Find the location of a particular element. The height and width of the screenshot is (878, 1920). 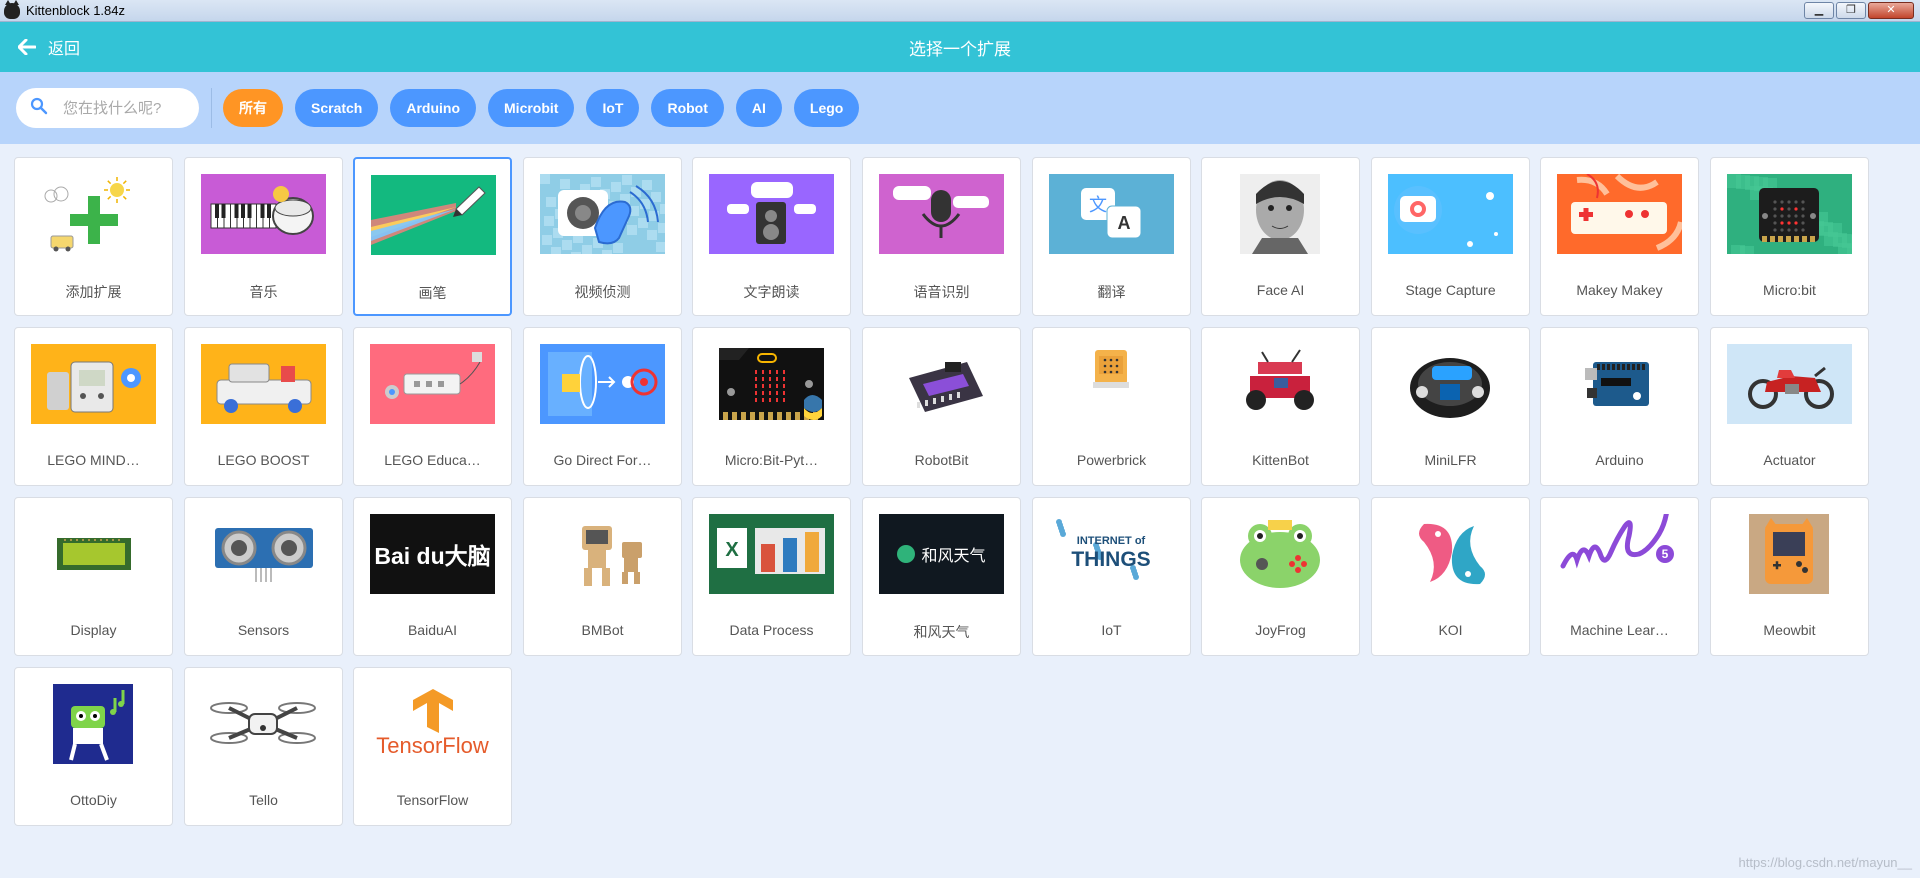

tag-ai: AI is located at coordinates (758, 108).